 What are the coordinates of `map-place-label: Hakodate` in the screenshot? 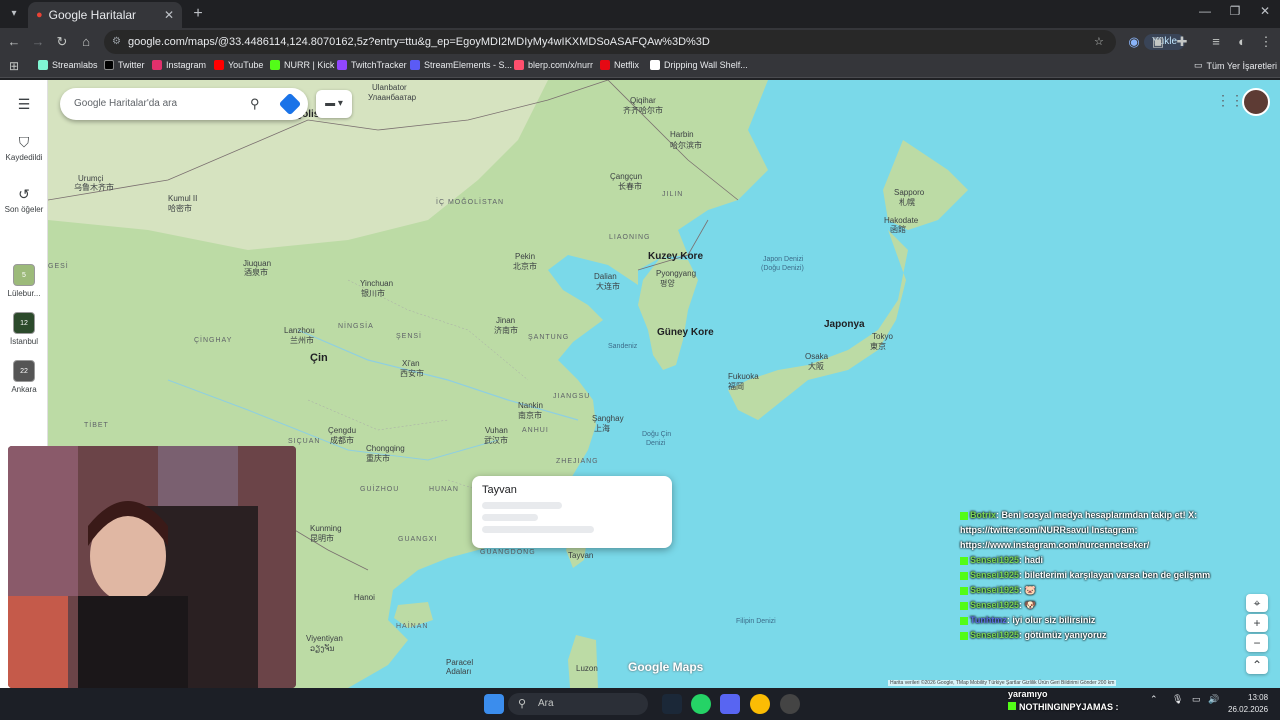 It's located at (901, 220).